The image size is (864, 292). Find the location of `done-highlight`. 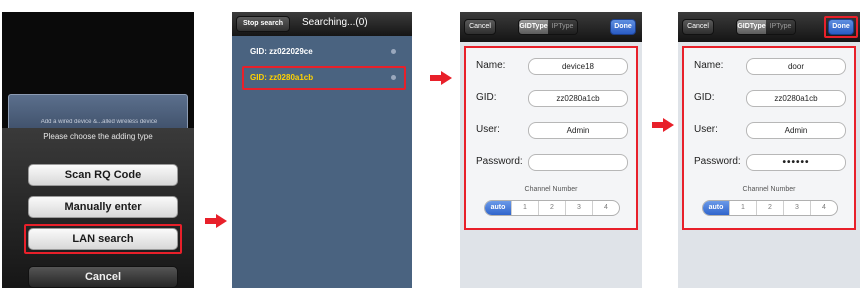

done-highlight is located at coordinates (841, 27).